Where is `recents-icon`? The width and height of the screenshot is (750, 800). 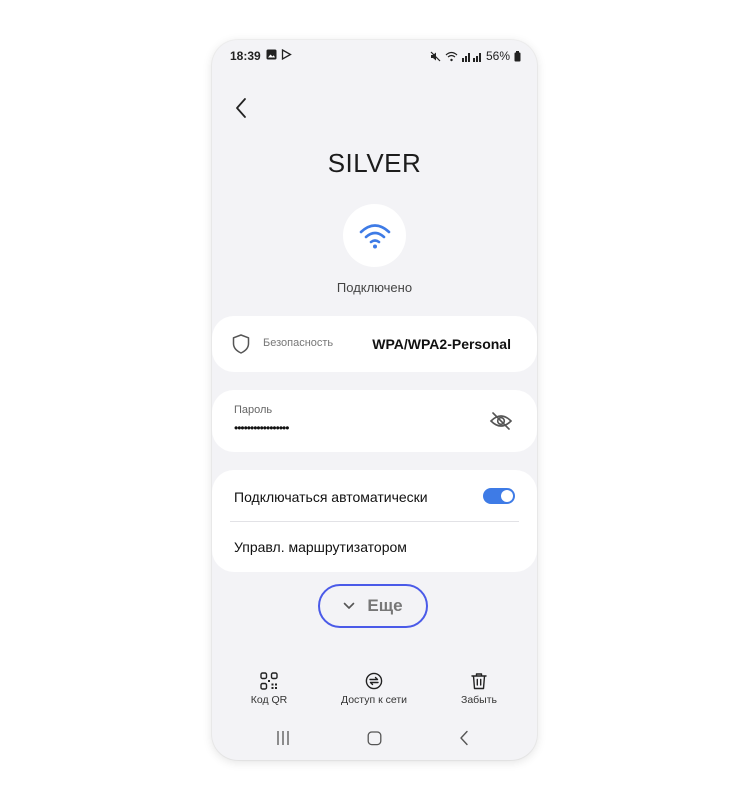
recents-icon is located at coordinates (283, 738).